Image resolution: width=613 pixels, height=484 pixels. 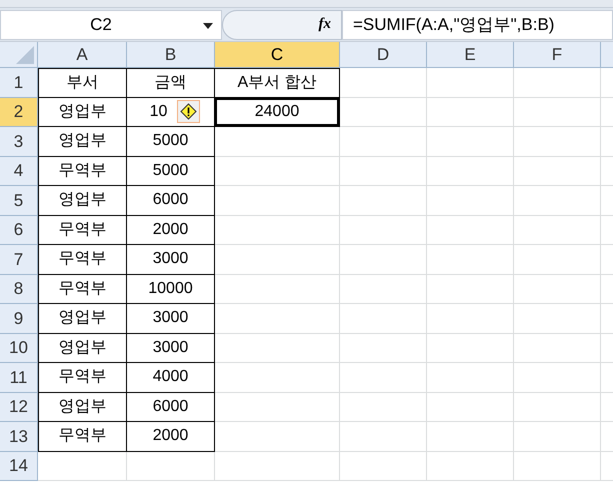 What do you see at coordinates (171, 83) in the screenshot?
I see `table-cell: 금액` at bounding box center [171, 83].